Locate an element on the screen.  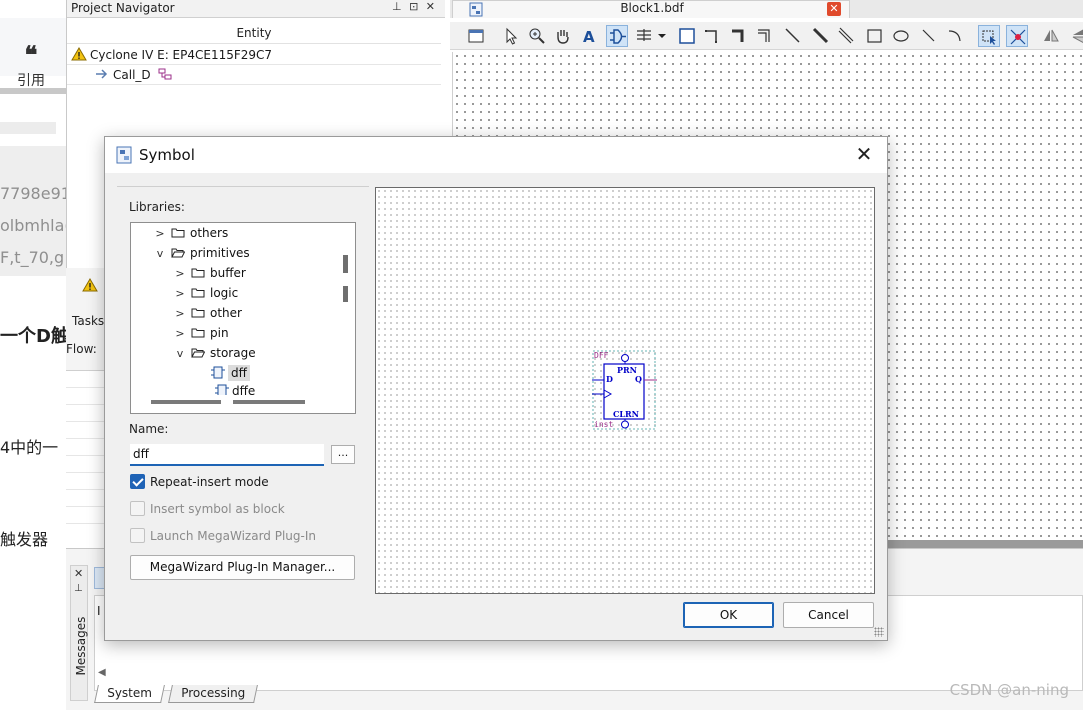
orthogonal-node-tool-button is located at coordinates (713, 36).